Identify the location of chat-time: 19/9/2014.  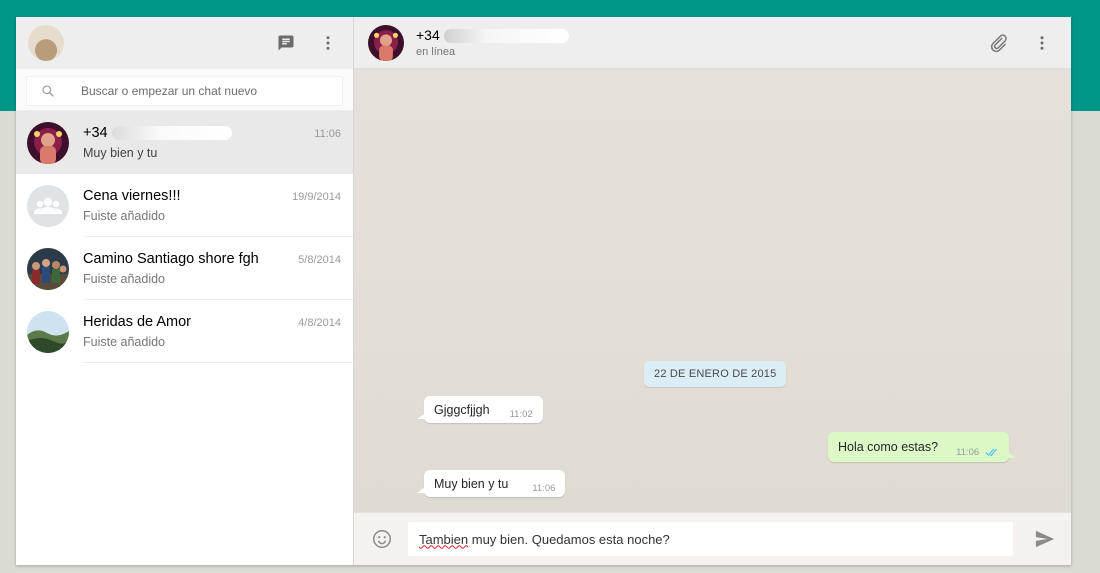
(316, 196).